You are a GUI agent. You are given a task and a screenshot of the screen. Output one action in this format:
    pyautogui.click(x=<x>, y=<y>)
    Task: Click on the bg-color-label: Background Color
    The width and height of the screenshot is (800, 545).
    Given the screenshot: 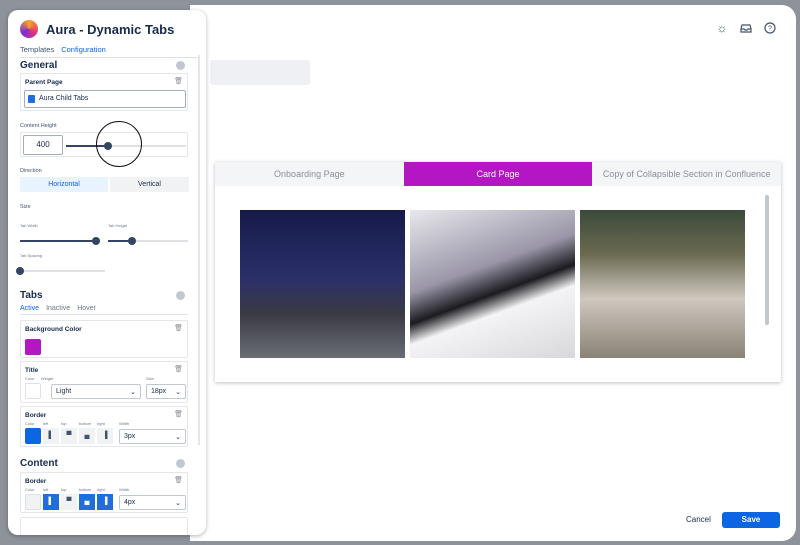 What is the action you would take?
    pyautogui.click(x=53, y=329)
    